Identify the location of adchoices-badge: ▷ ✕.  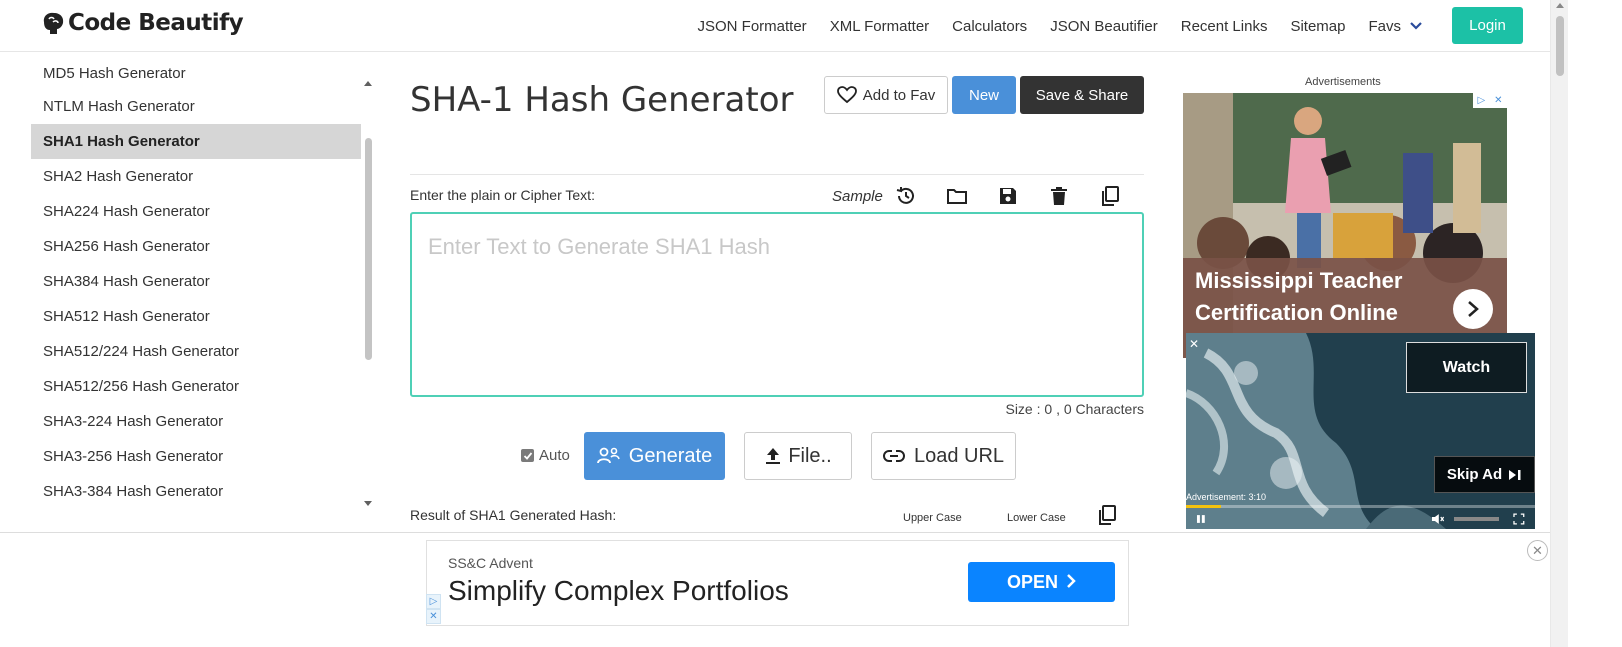
(433, 610).